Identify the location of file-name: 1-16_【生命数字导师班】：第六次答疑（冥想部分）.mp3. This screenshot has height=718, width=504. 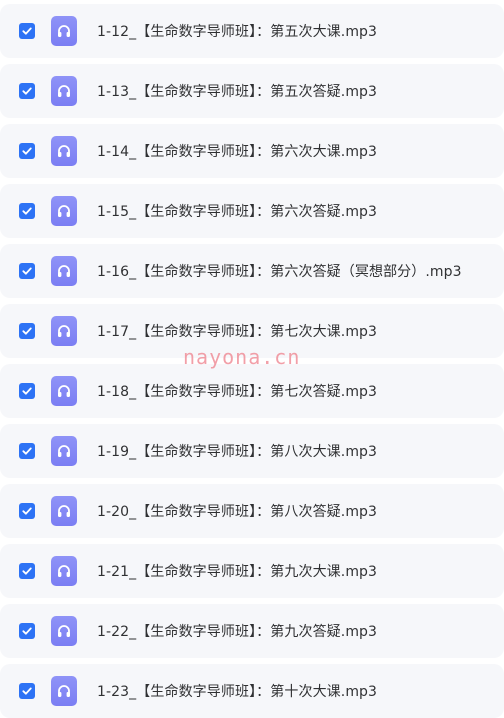
(279, 271).